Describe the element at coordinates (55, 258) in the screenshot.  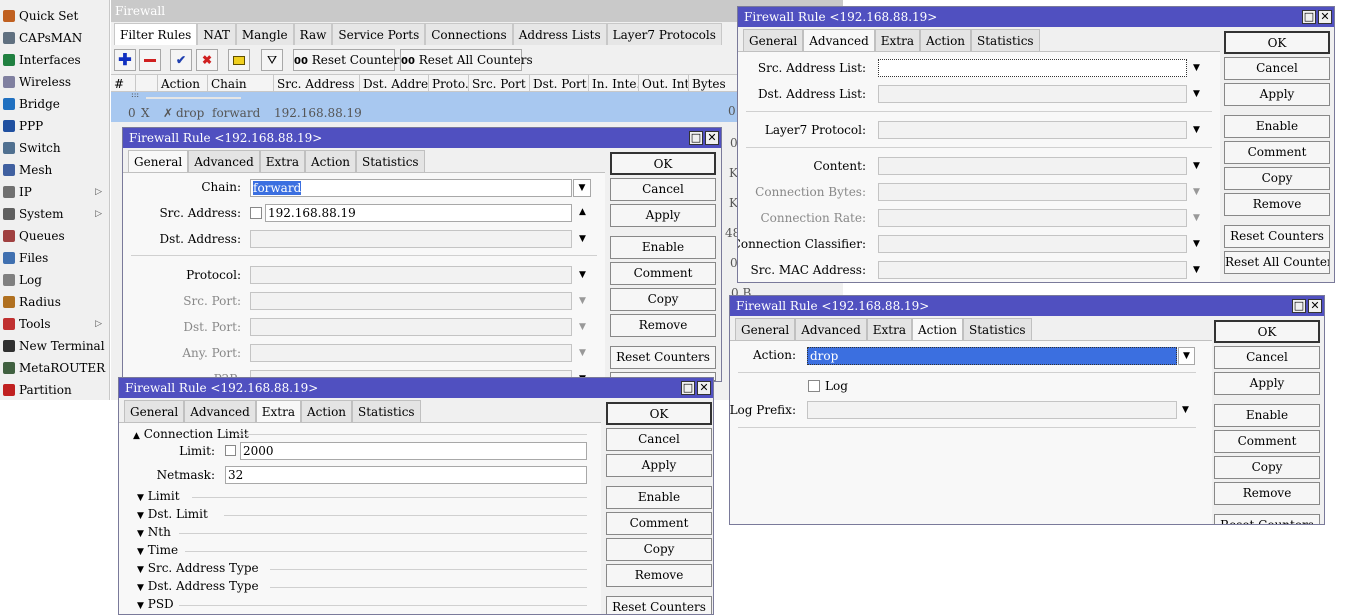
I see `sidebar-item-files: Files` at that location.